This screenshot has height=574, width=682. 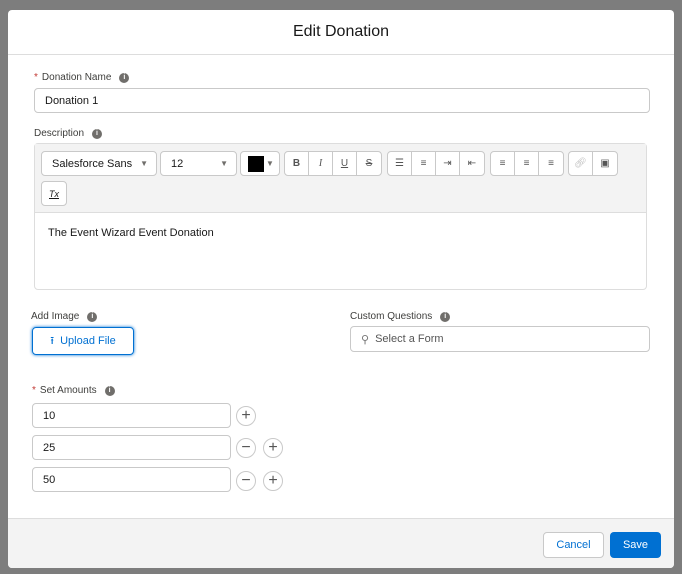 I want to click on align-right-icon: ≡, so click(x=551, y=163).